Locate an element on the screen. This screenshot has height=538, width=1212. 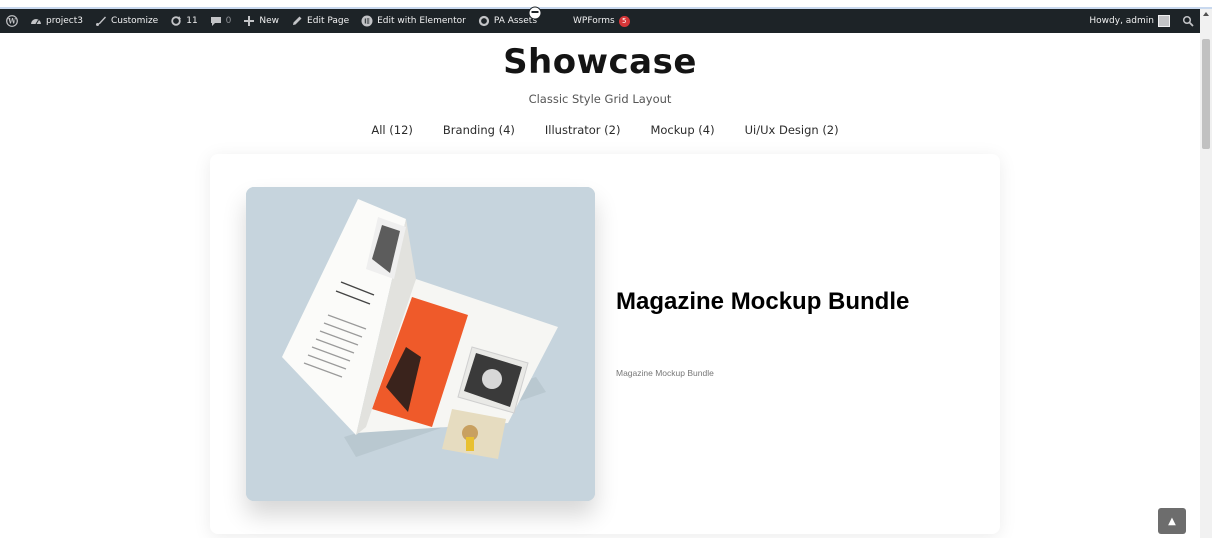
filter-tab-uiux-design: Ui/Ux Design (2) is located at coordinates (792, 130).